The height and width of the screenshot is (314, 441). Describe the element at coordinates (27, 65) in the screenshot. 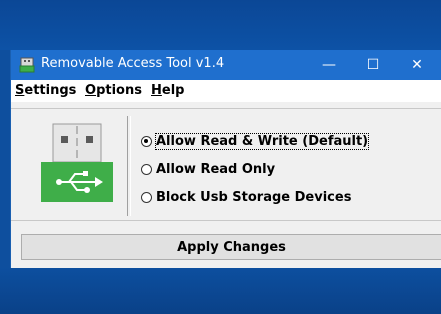

I see `usb-app-icon` at that location.